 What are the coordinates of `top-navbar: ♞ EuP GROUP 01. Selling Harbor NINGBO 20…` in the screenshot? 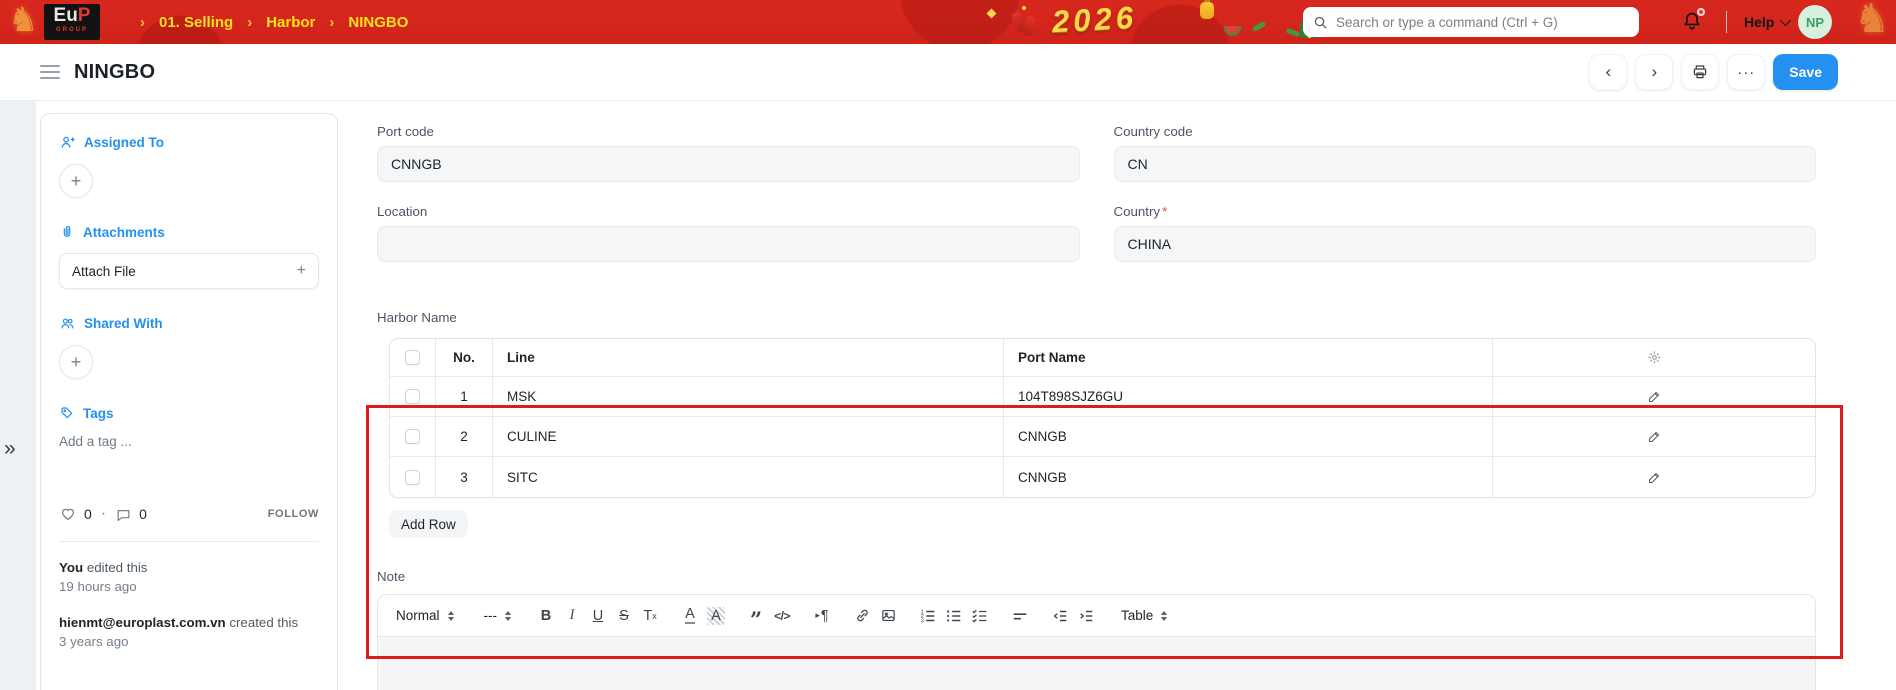 It's located at (948, 22).